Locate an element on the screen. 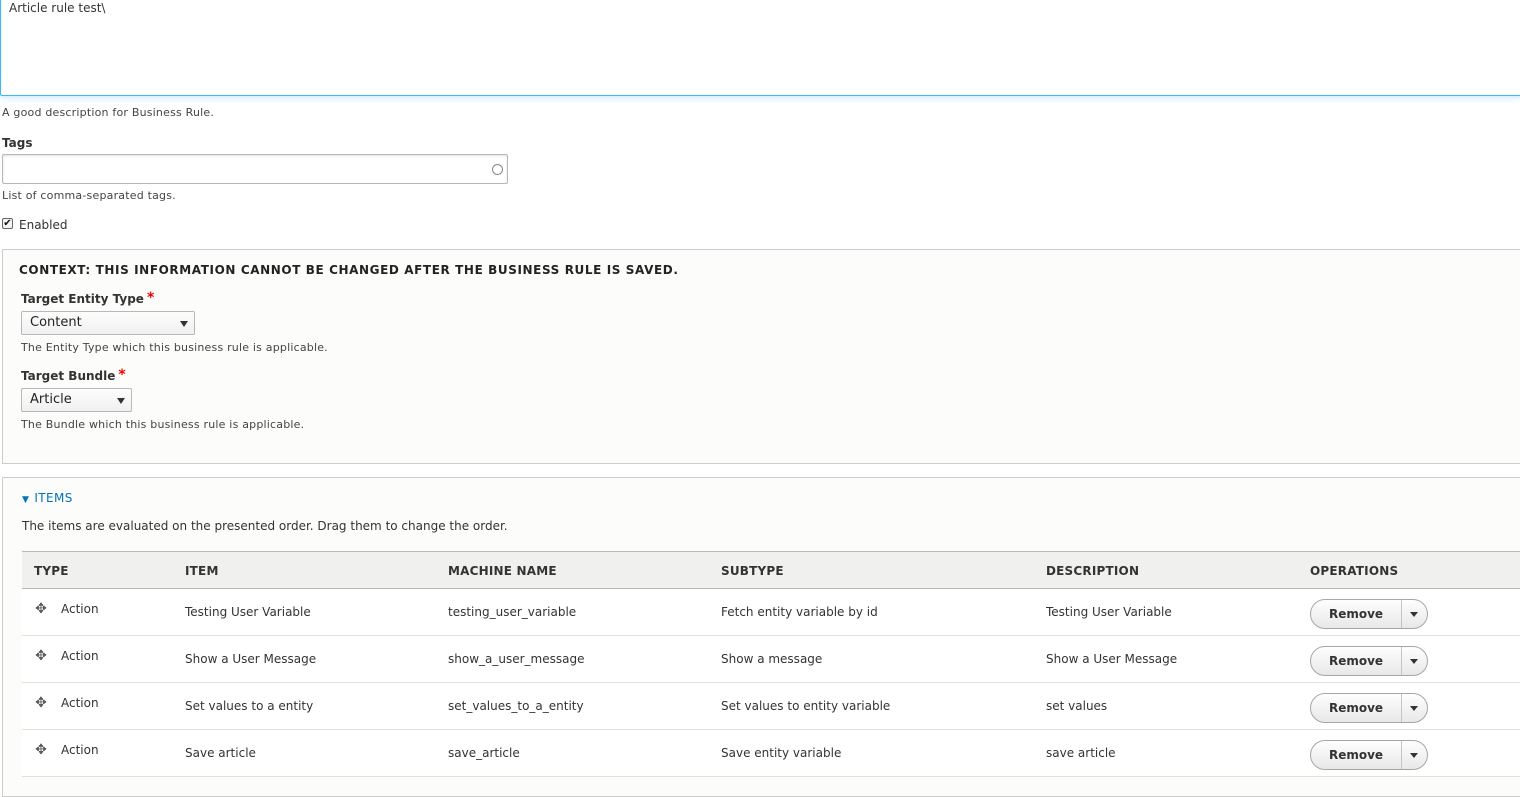 Image resolution: width=1520 pixels, height=797 pixels. column-header-machine-name: MACHINE NAME is located at coordinates (502, 571).